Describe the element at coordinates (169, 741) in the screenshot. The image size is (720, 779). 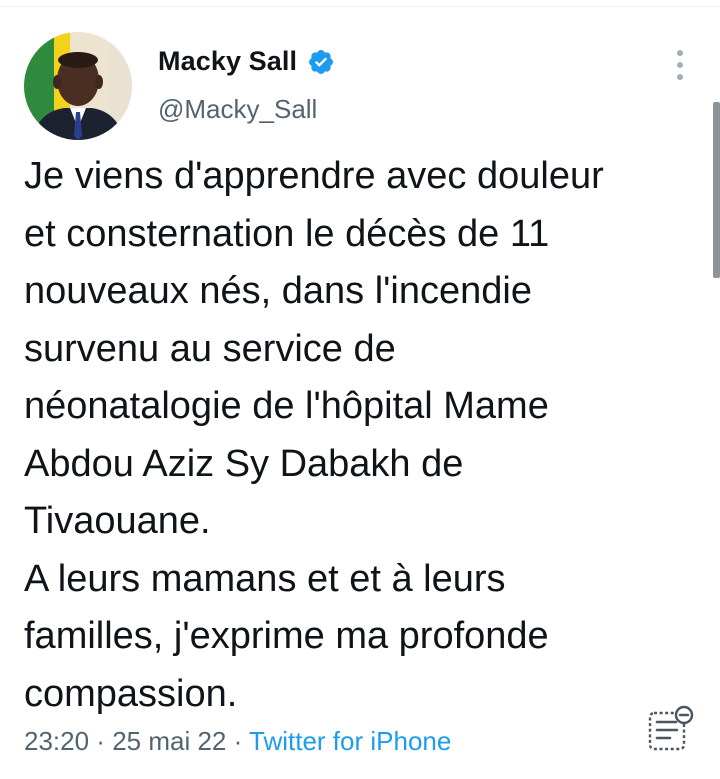
I see `tweet-date: 25 mai 22` at that location.